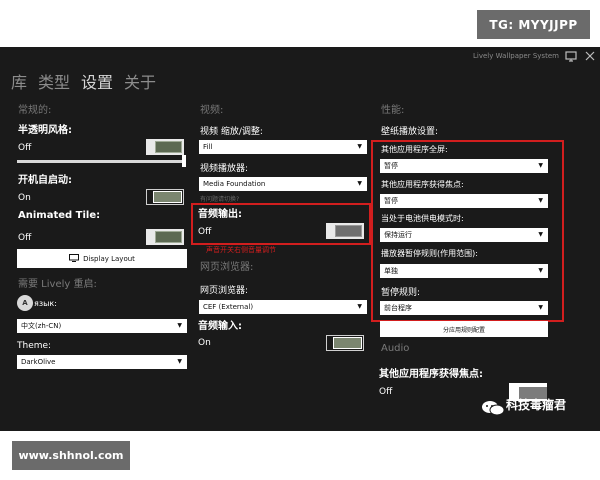  I want to click on nav-about: 关于, so click(140, 81).